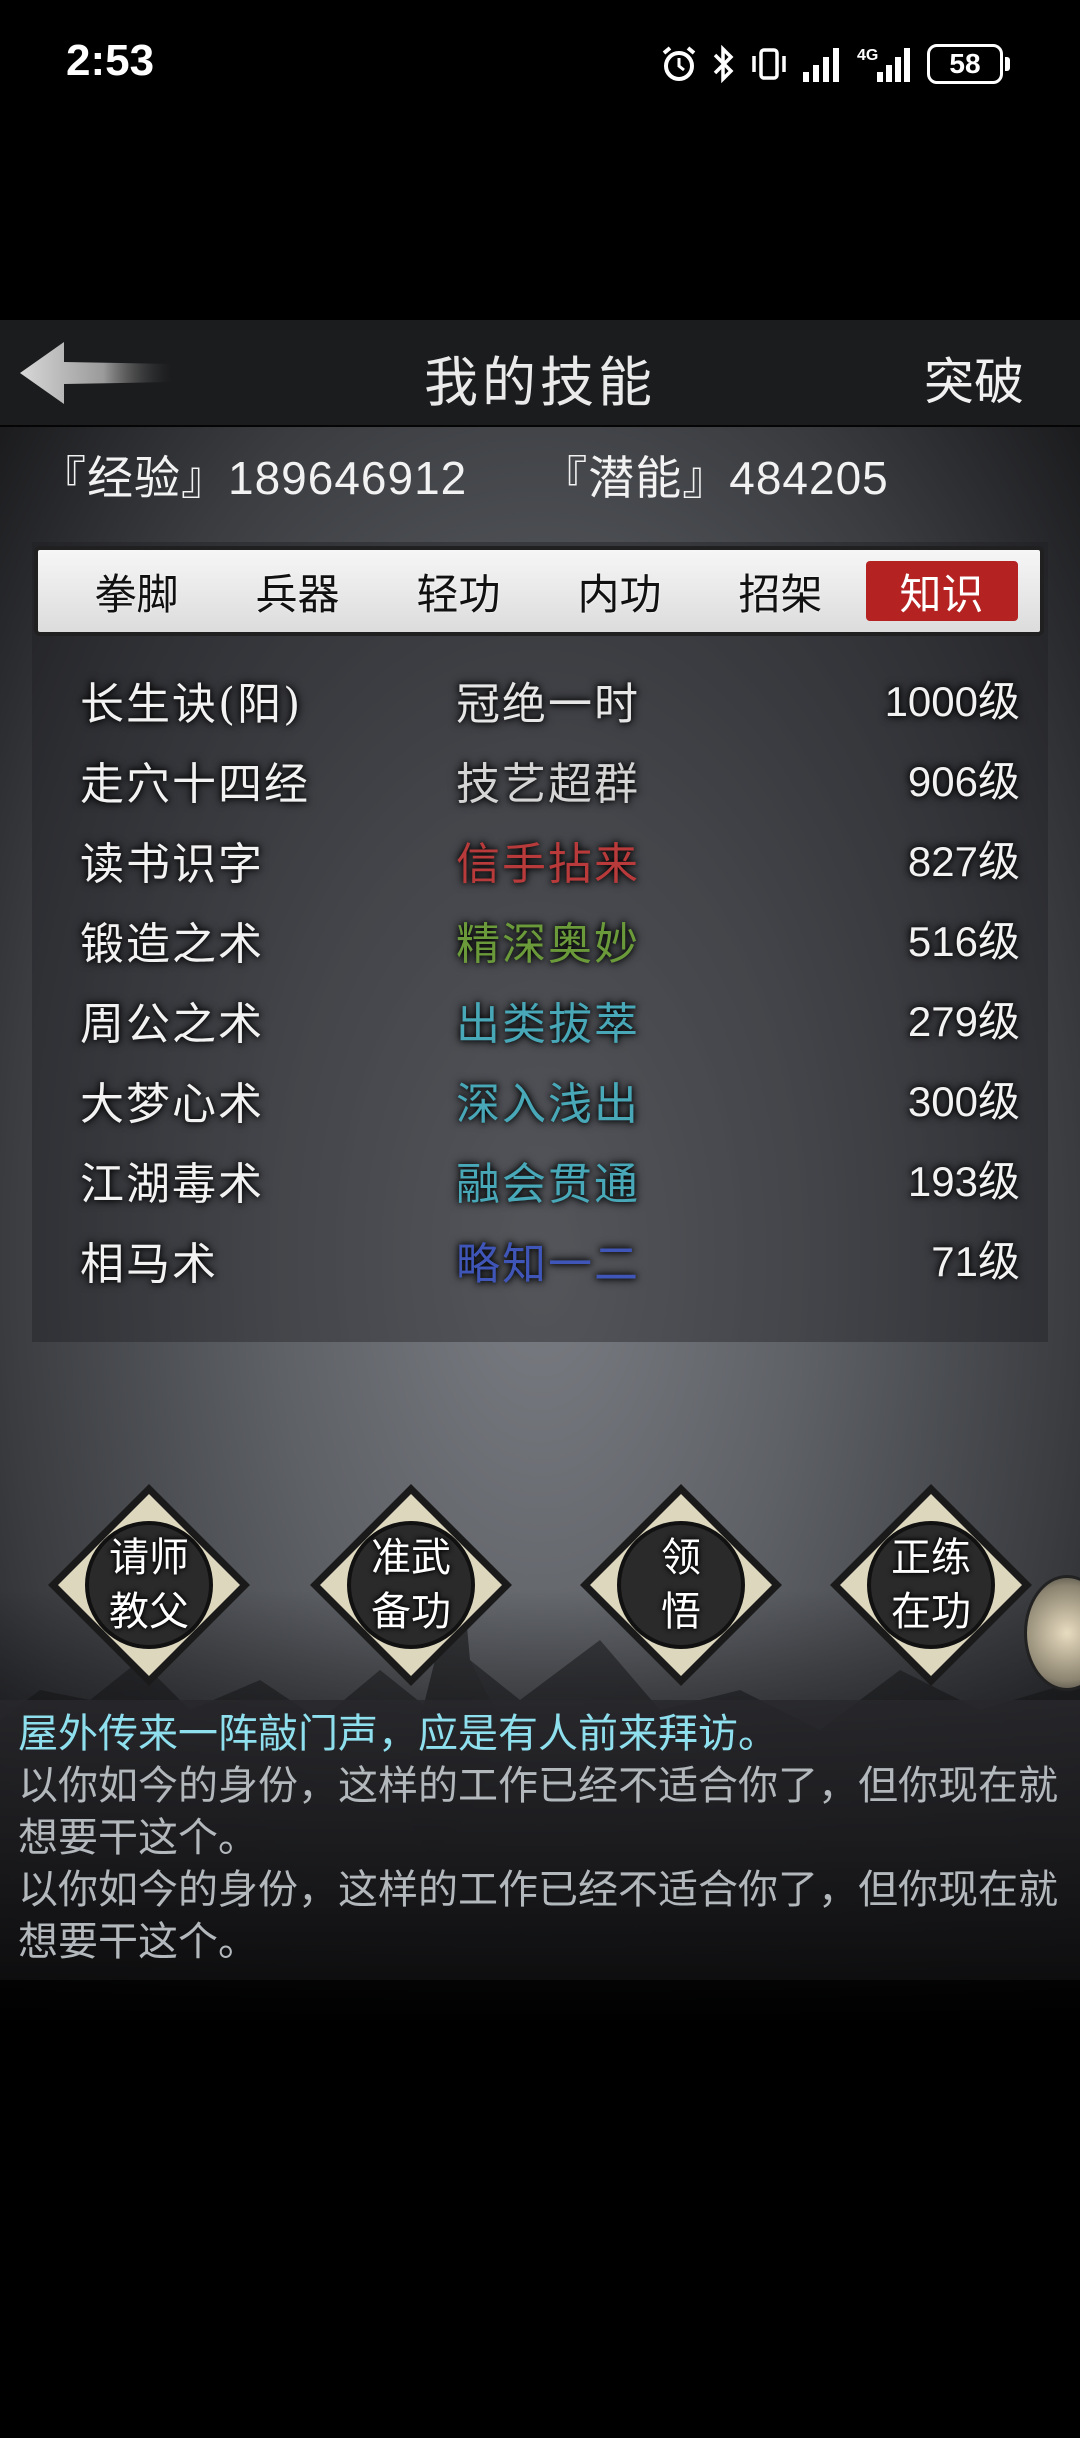 The height and width of the screenshot is (2438, 1080). I want to click on bluetooth-icon, so click(723, 64).